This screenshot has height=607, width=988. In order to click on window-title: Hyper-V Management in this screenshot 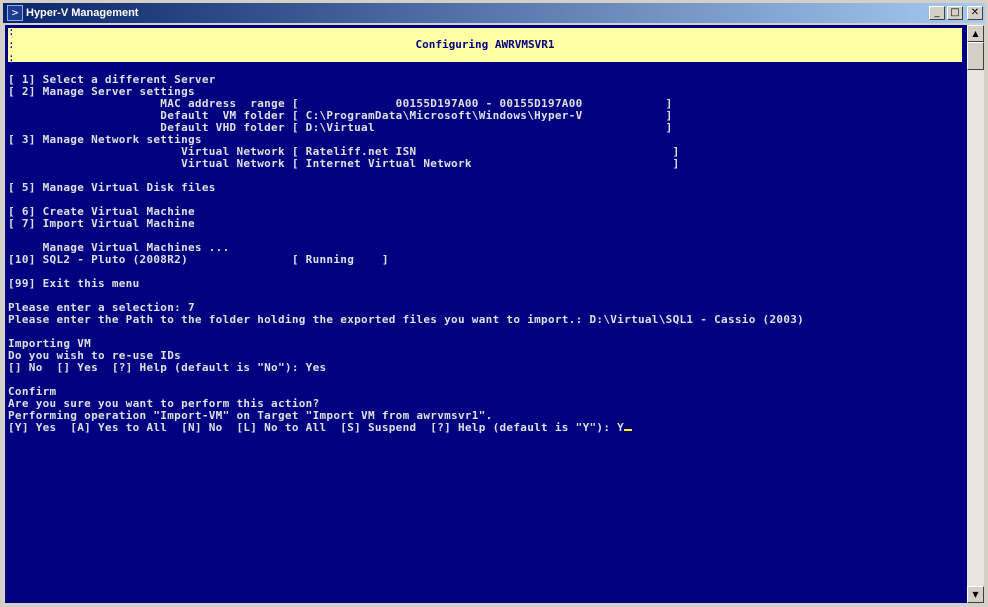, I will do `click(82, 13)`.